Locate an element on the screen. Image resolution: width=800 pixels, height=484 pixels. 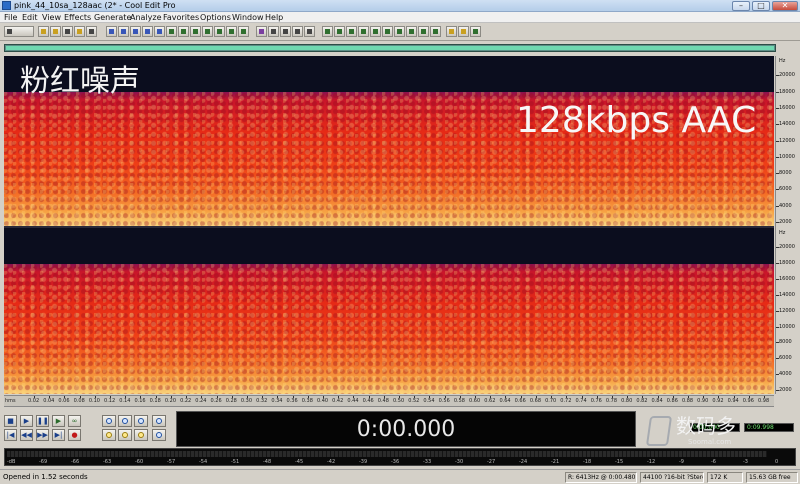
toolbar-delay-button is located at coordinates (351, 31).